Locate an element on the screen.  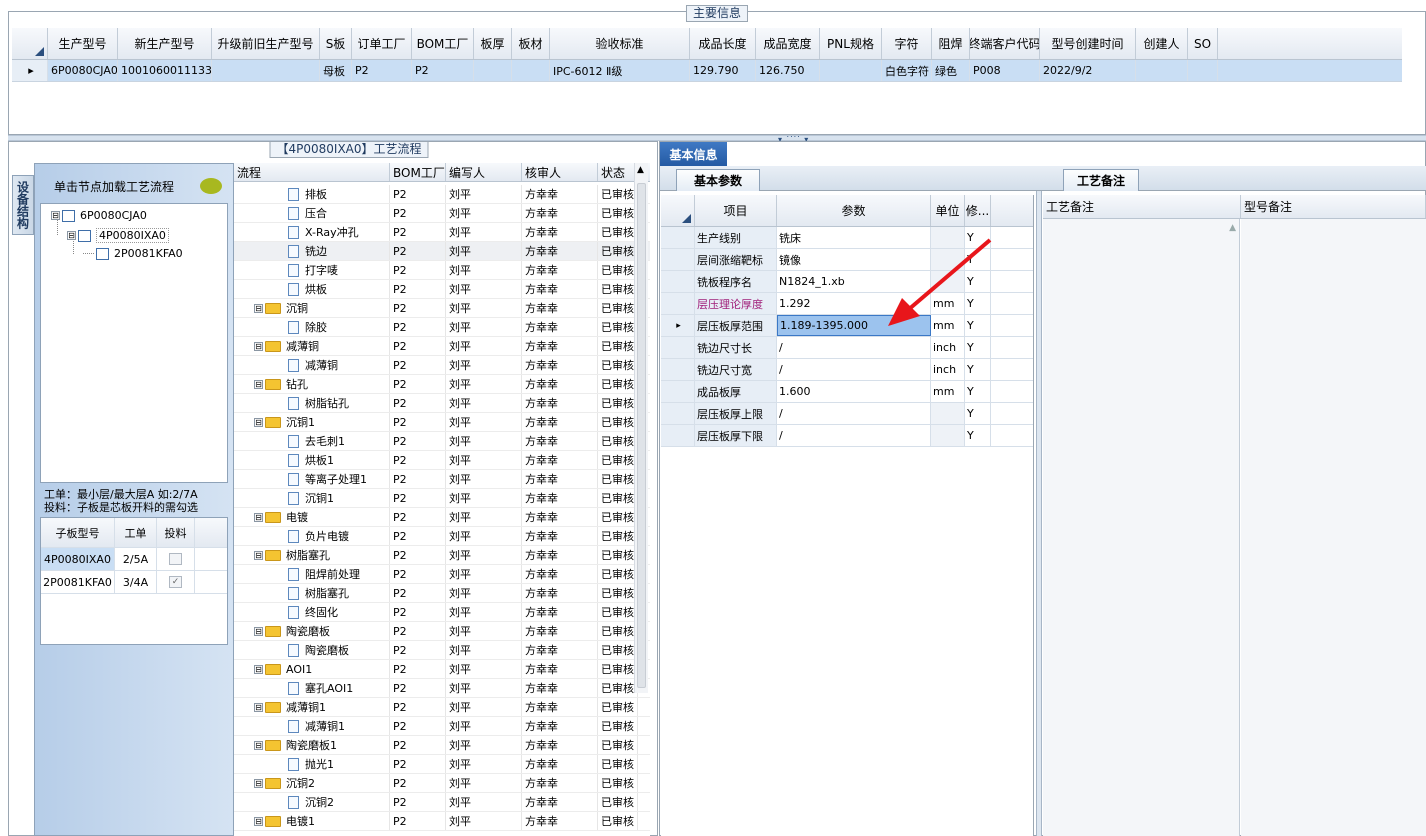
flow-row: 树脂钻孔 P2 刘平 方幸幸 已审核 is located at coordinates (442, 403).